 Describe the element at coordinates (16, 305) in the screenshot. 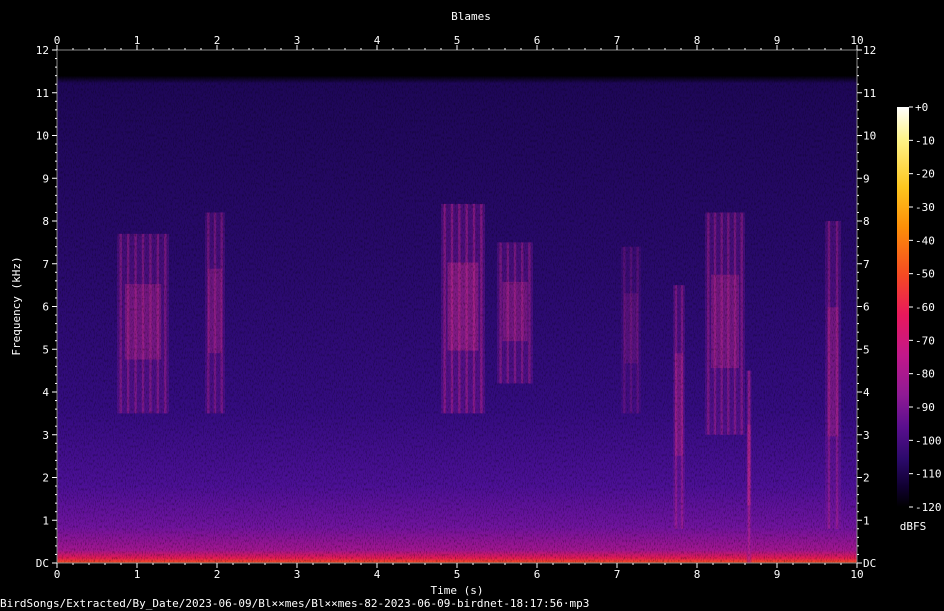

I see `y-axis-label: Frequency (kHz)` at that location.